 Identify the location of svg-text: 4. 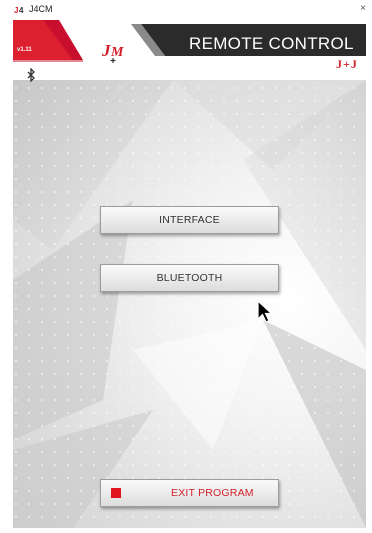
(21, 10).